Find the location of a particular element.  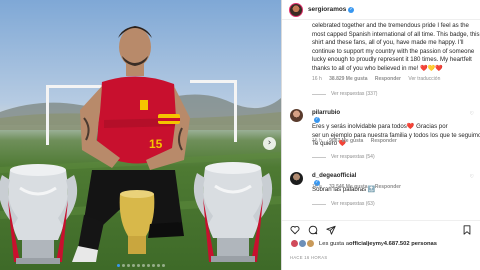

caption-reply-button: Responder is located at coordinates (388, 79).